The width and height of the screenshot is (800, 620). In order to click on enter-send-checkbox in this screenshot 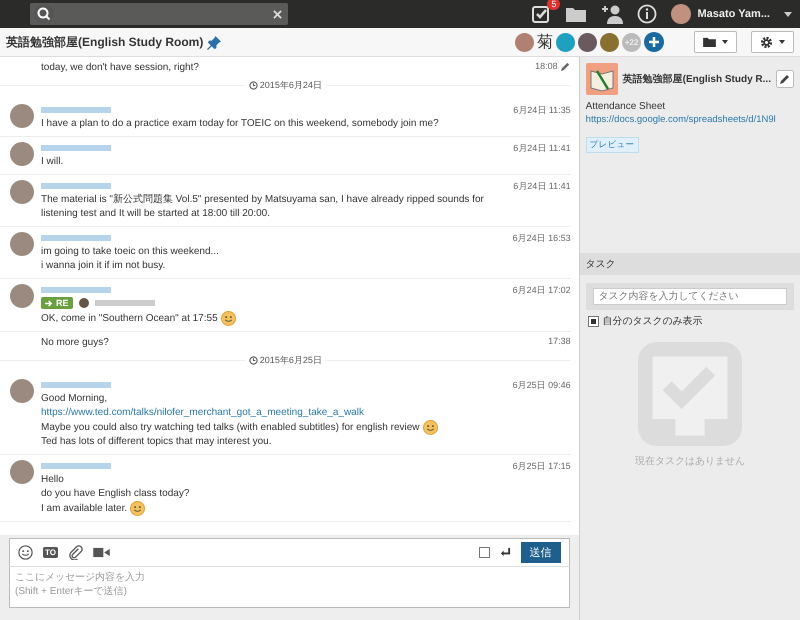, I will do `click(484, 552)`.